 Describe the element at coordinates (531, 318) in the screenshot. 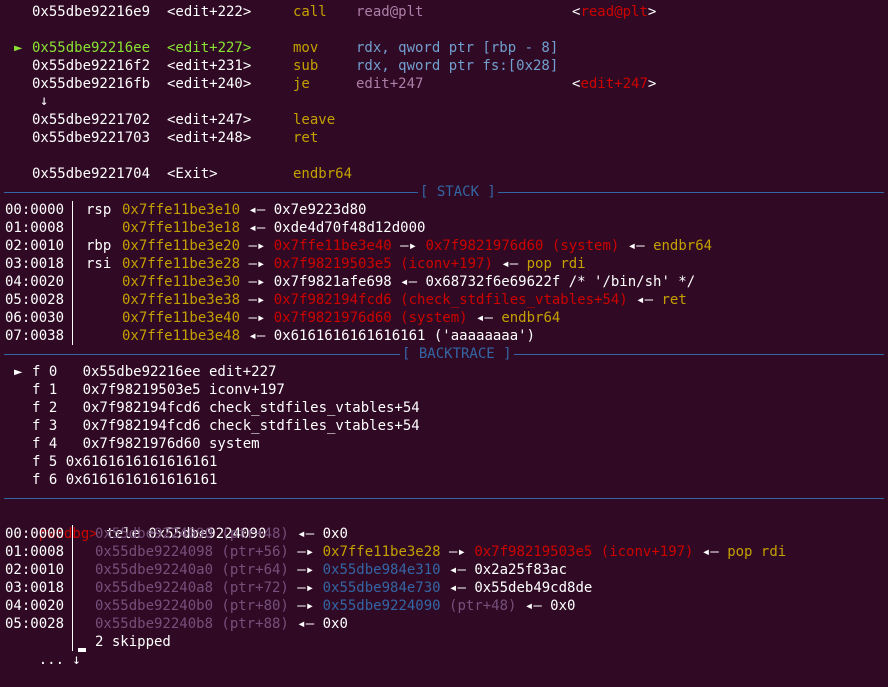

I see `stack-value: endbr64` at that location.